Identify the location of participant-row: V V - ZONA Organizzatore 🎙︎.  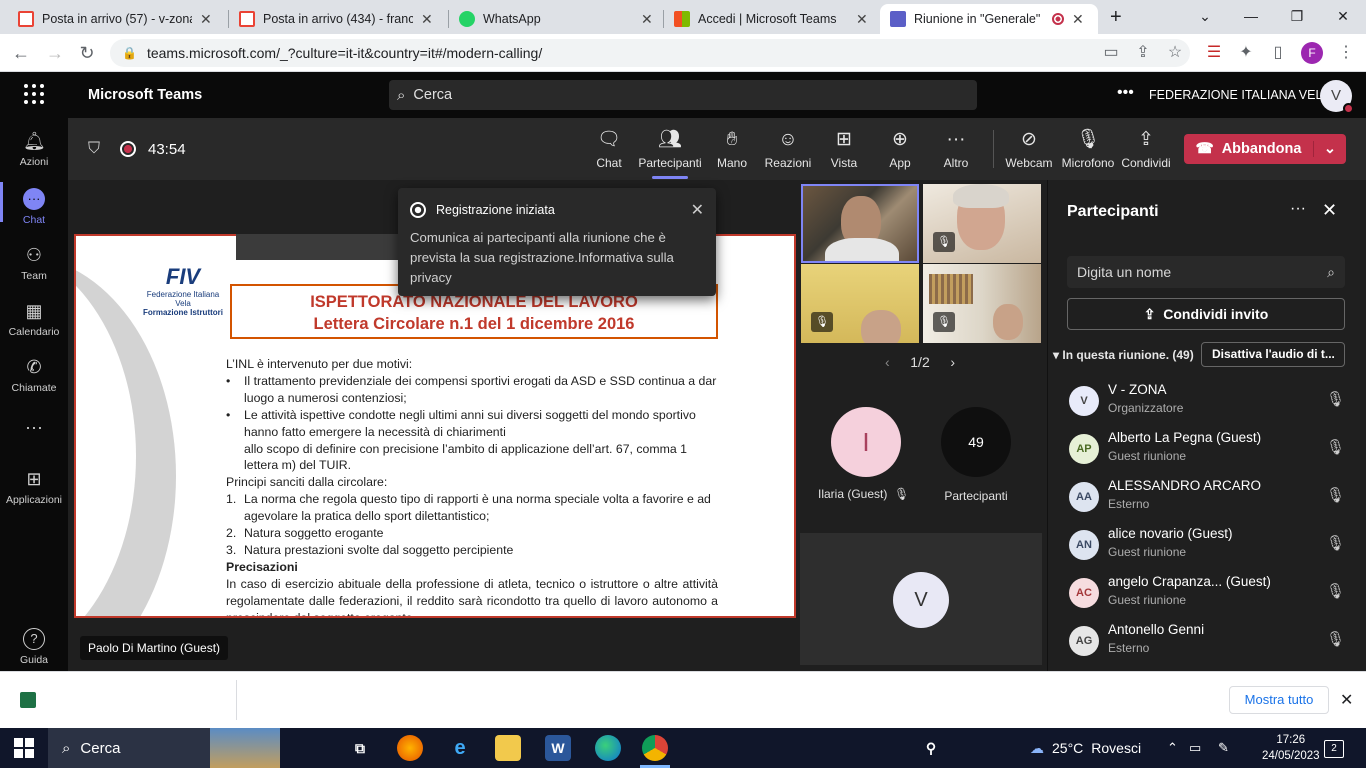
(1212, 404).